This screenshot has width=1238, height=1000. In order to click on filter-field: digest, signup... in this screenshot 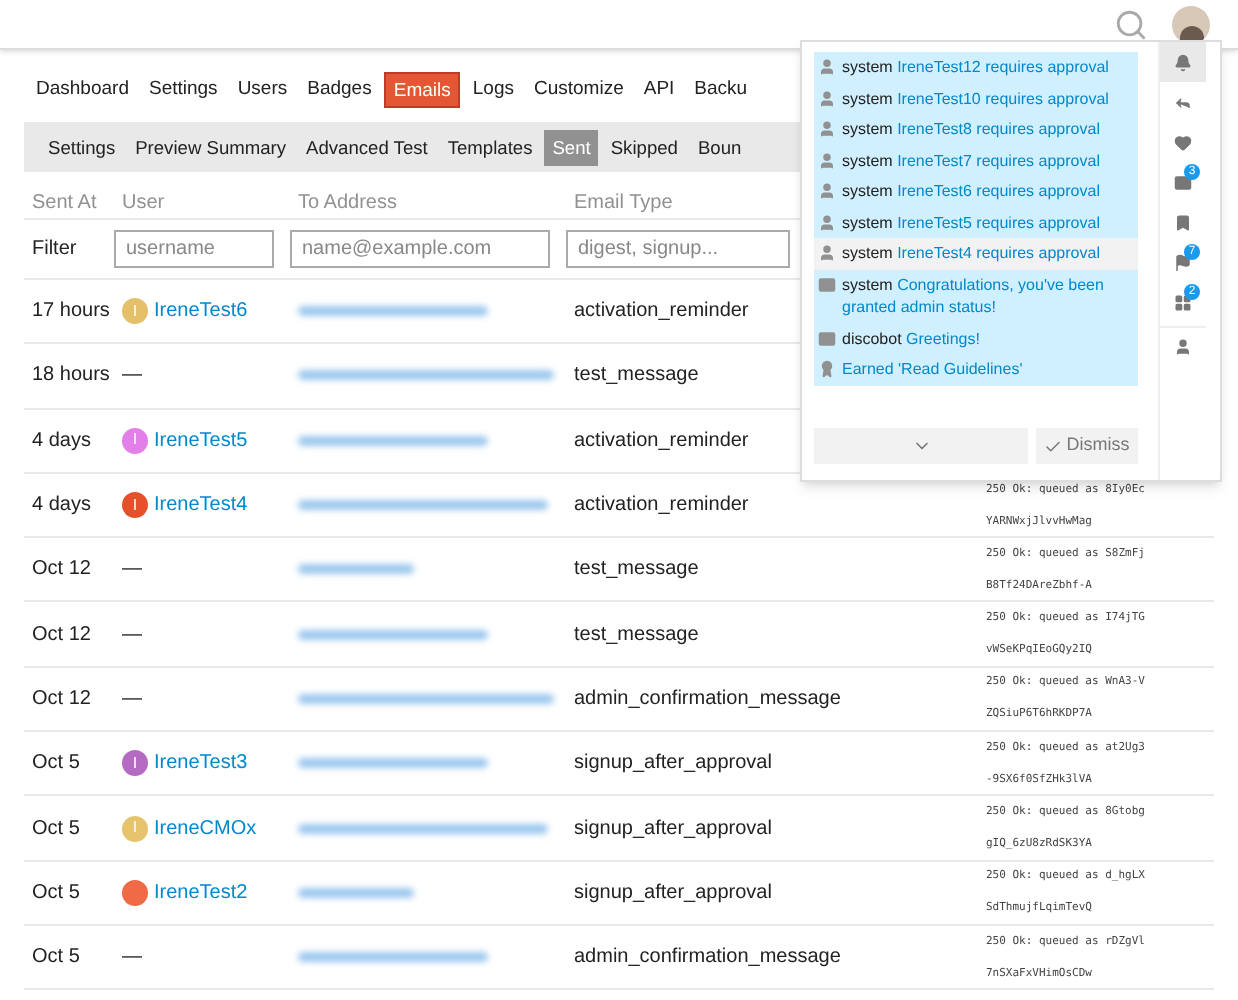, I will do `click(678, 249)`.